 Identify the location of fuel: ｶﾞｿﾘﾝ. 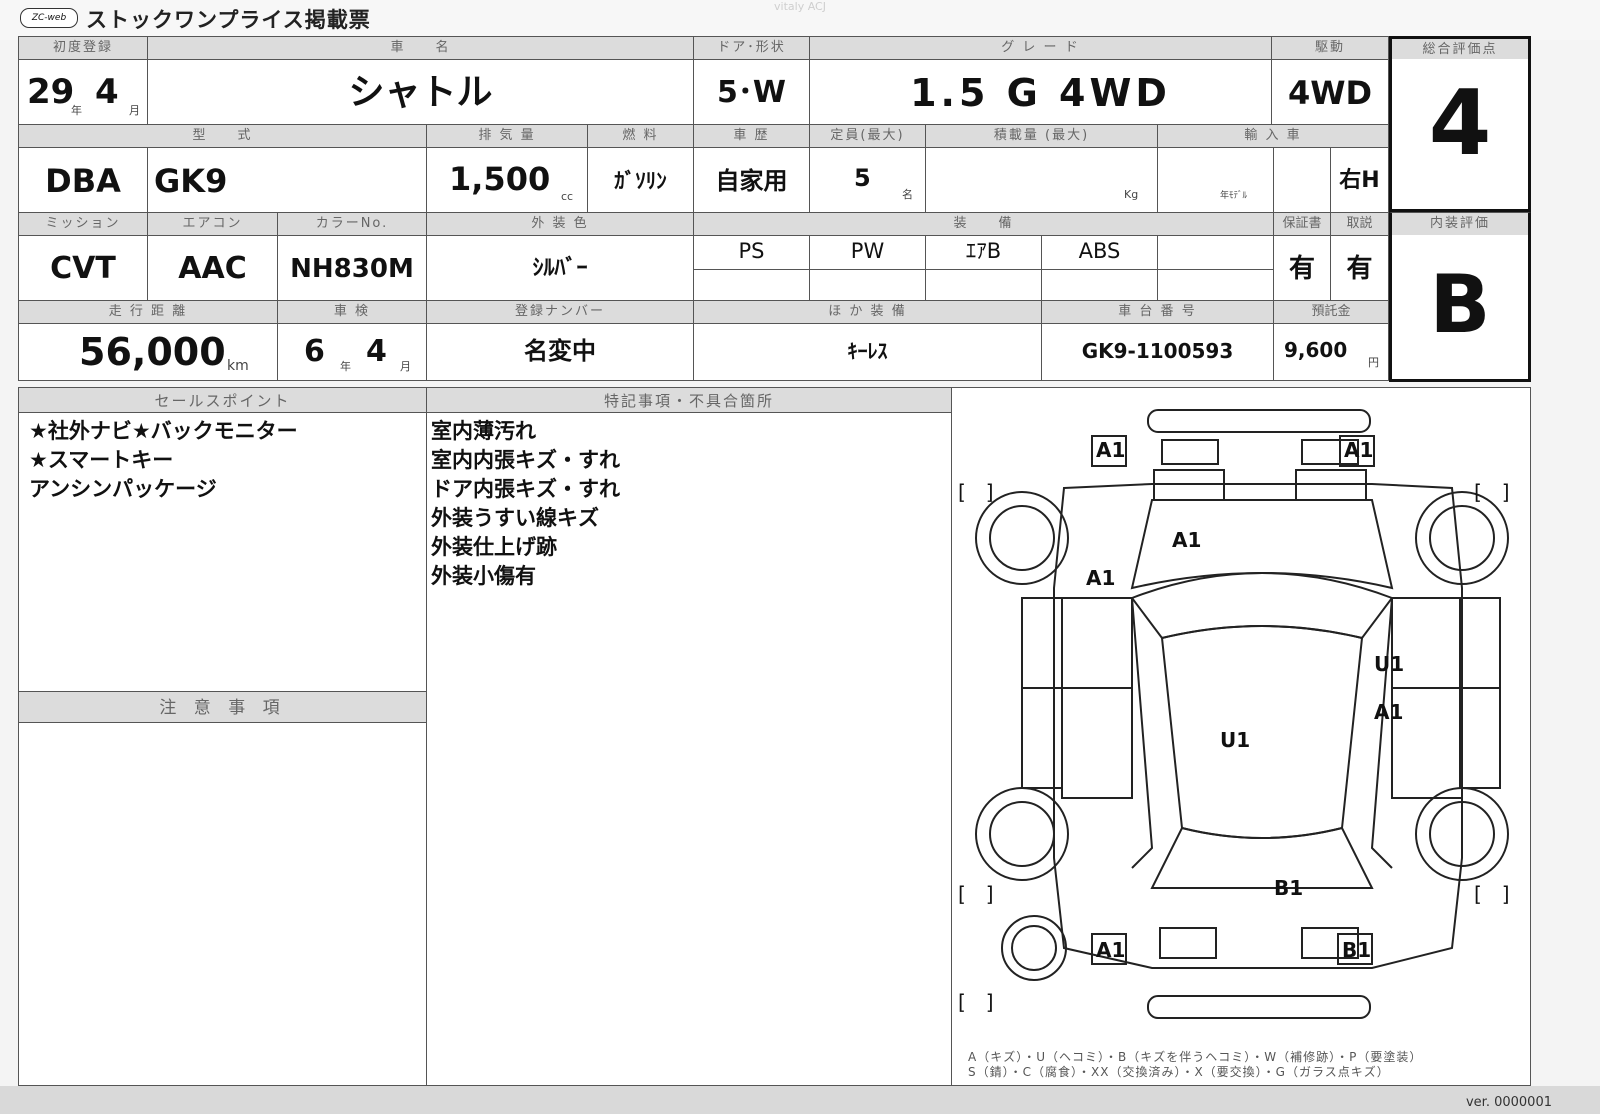
(640, 180).